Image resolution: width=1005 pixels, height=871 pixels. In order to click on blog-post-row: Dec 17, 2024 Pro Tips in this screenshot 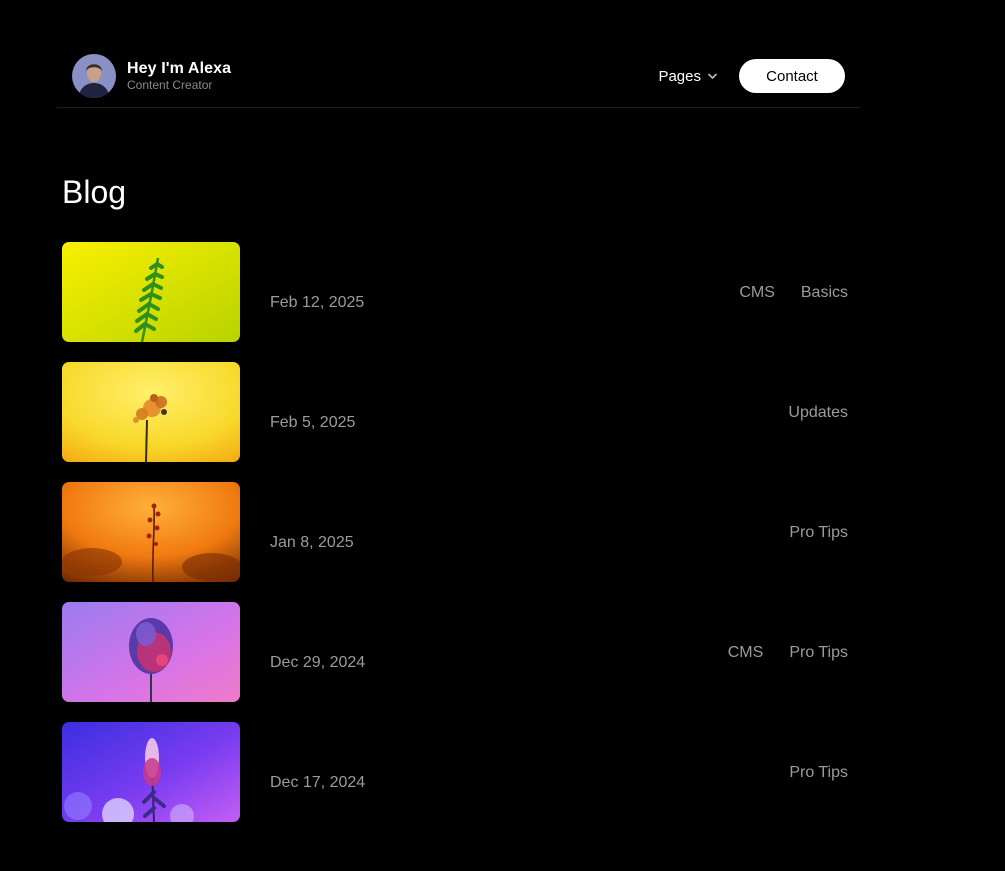, I will do `click(455, 772)`.